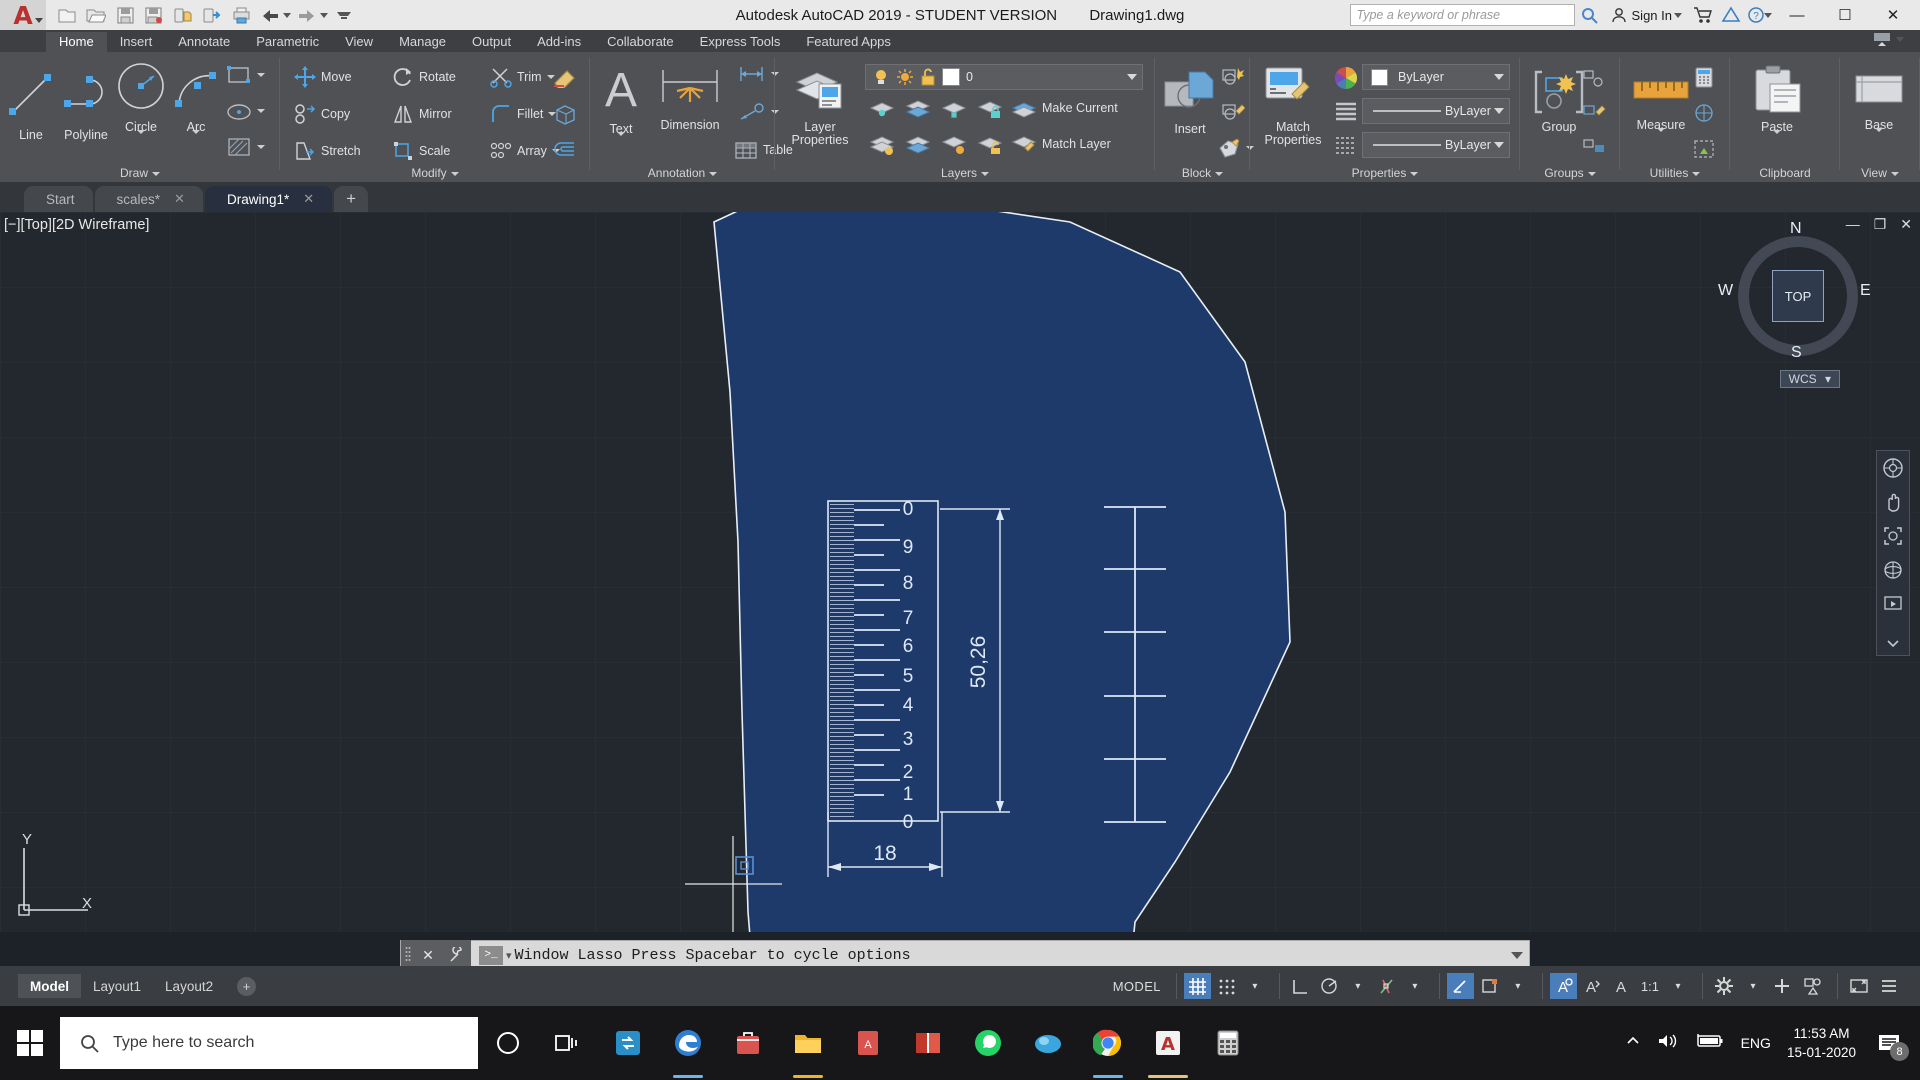 This screenshot has width=1920, height=1080. What do you see at coordinates (1865, 291) in the screenshot?
I see `view-cube-east-label: E` at bounding box center [1865, 291].